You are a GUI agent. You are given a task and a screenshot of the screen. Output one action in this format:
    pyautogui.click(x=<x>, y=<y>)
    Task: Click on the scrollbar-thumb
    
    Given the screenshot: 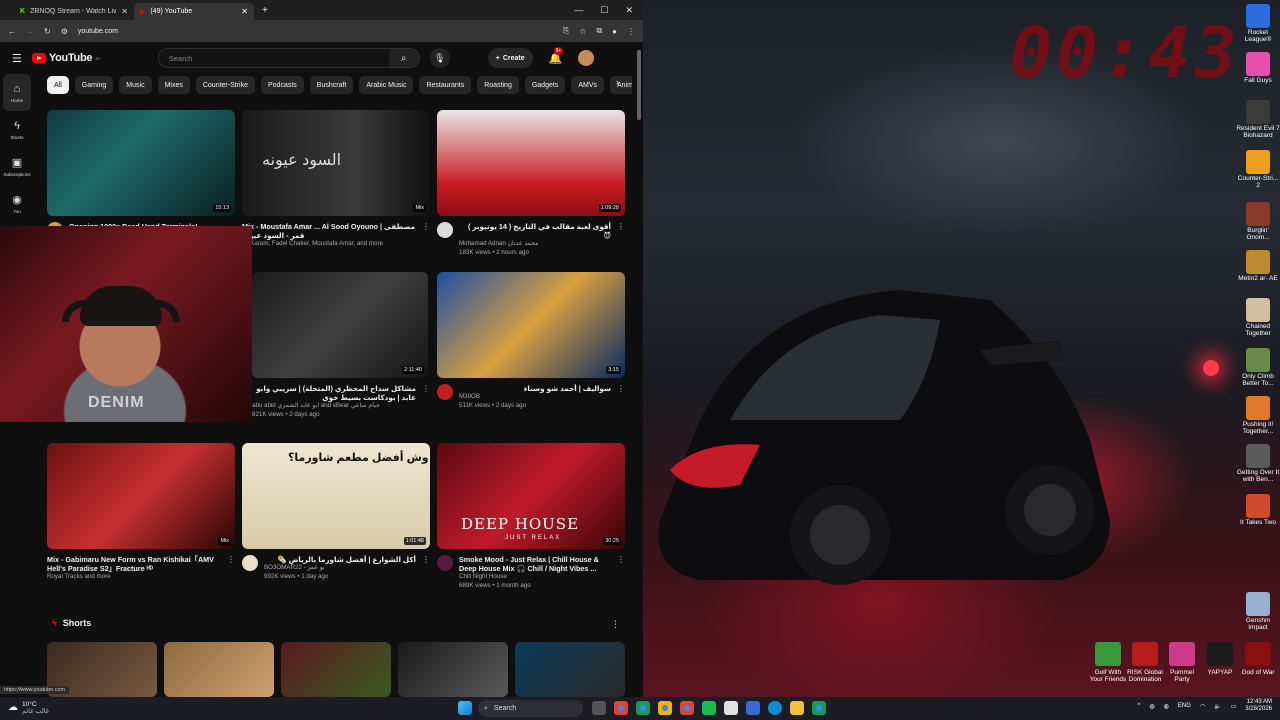 What is the action you would take?
    pyautogui.click(x=639, y=85)
    